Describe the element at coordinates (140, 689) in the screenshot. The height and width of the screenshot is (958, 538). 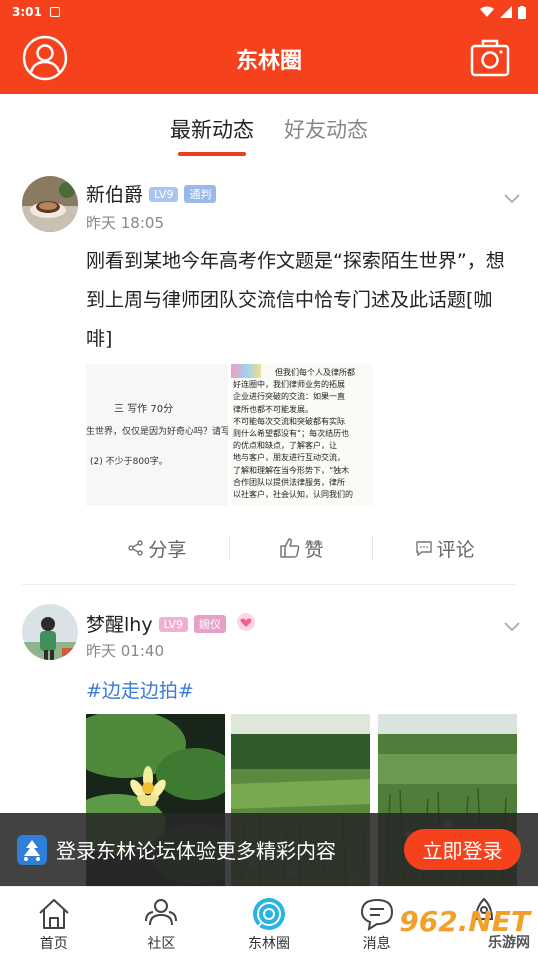
I see `post-tag: #边走边拍#` at that location.